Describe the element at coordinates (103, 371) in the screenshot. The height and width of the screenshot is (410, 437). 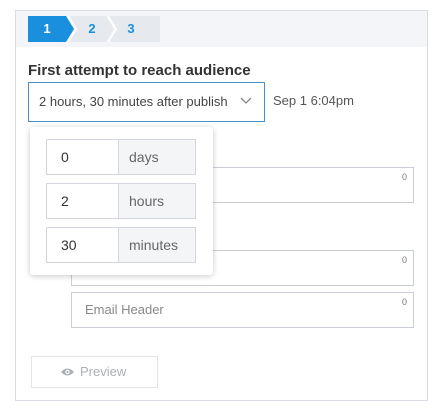
I see `preview-label: Preview` at that location.